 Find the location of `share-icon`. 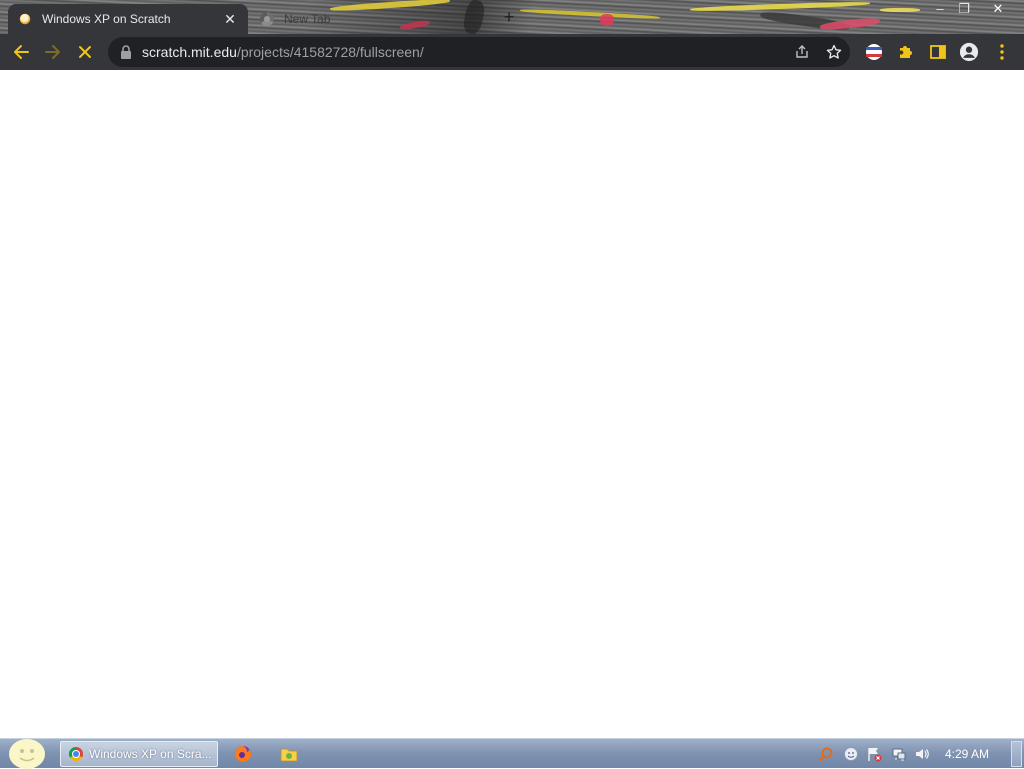

share-icon is located at coordinates (802, 52).